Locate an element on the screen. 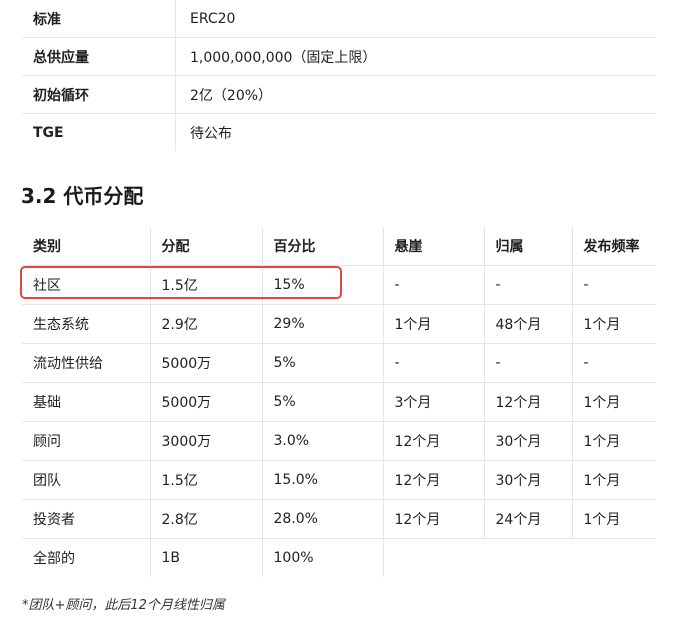 The width and height of the screenshot is (680, 627). cell-category: 基础 is located at coordinates (86, 402).